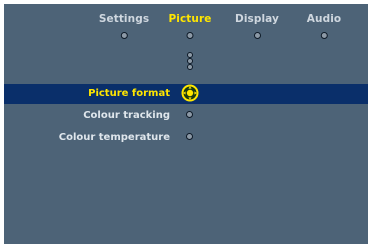  I want to click on tab-display-dot-icon, so click(257, 35).